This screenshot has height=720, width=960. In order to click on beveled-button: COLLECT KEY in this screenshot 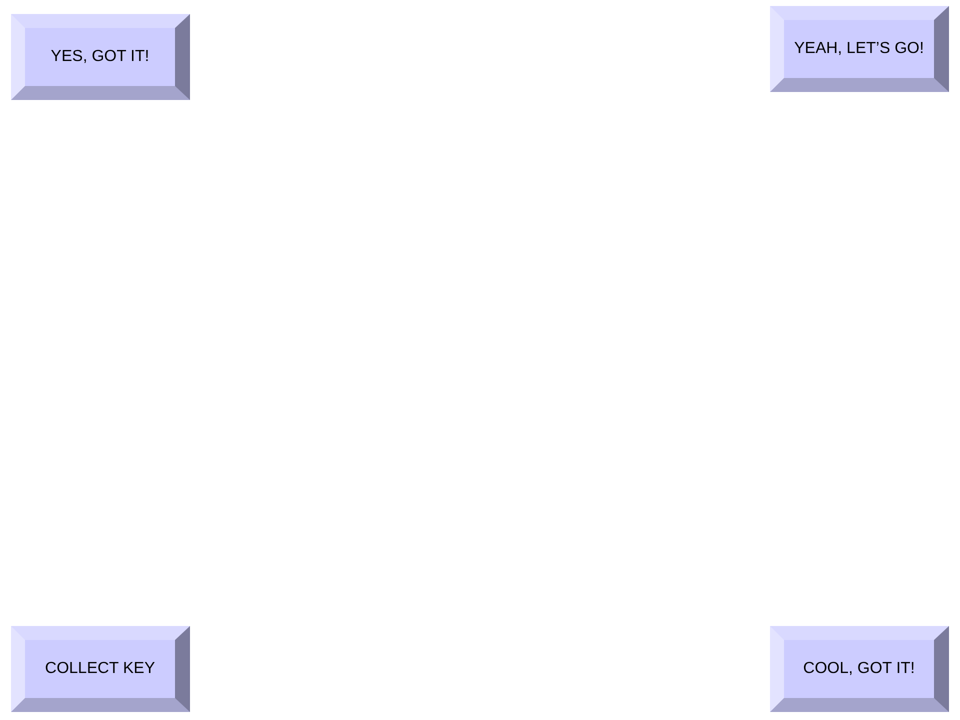, I will do `click(100, 669)`.